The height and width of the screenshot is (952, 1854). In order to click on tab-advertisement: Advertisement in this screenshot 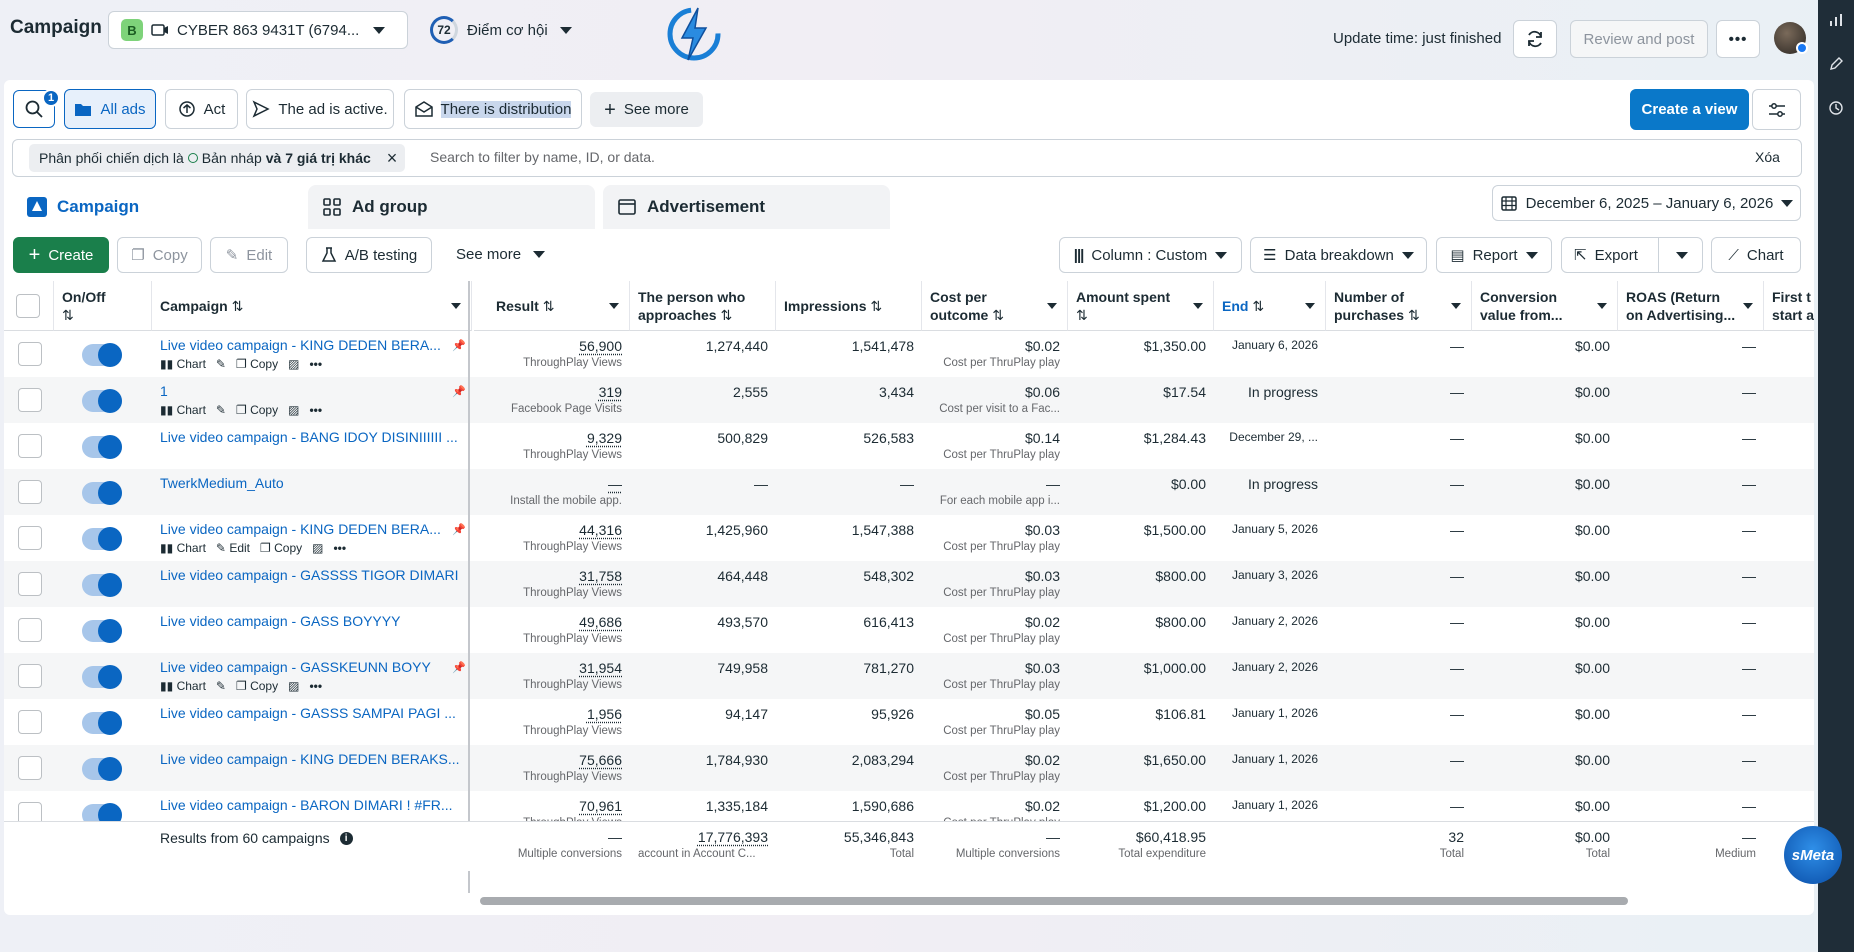, I will do `click(746, 207)`.